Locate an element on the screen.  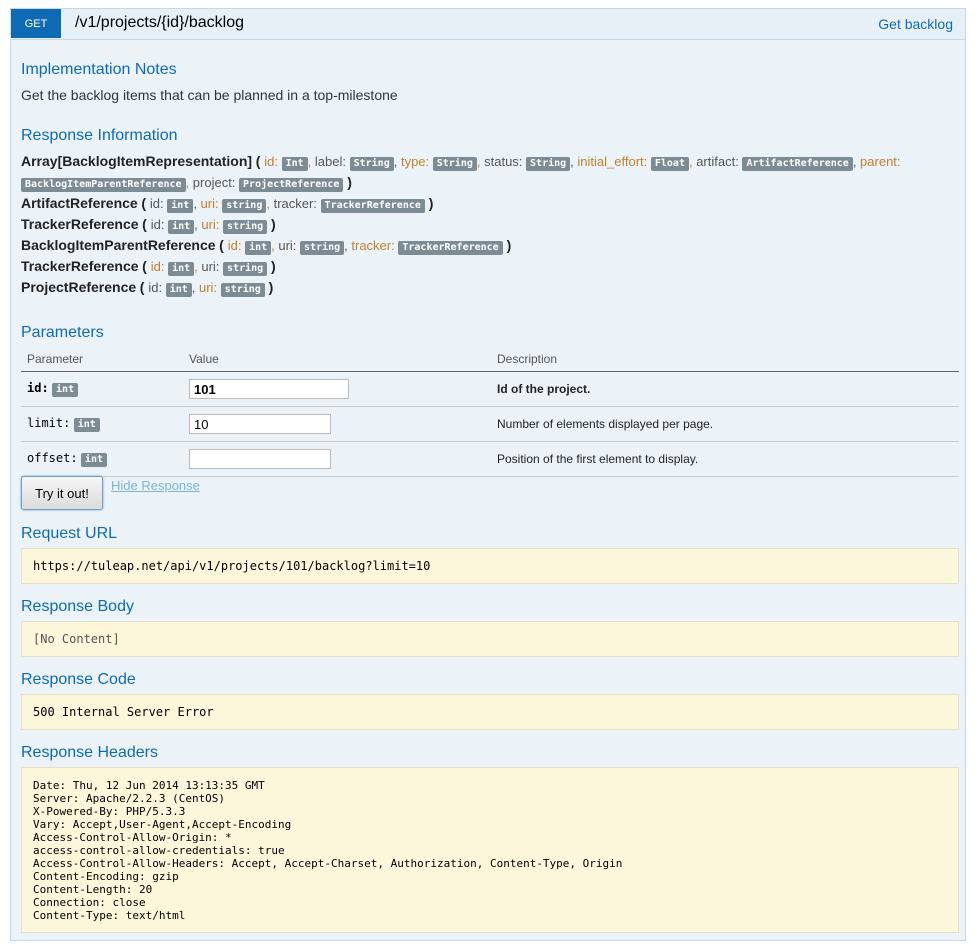
parameter-value-cell is located at coordinates (337, 389).